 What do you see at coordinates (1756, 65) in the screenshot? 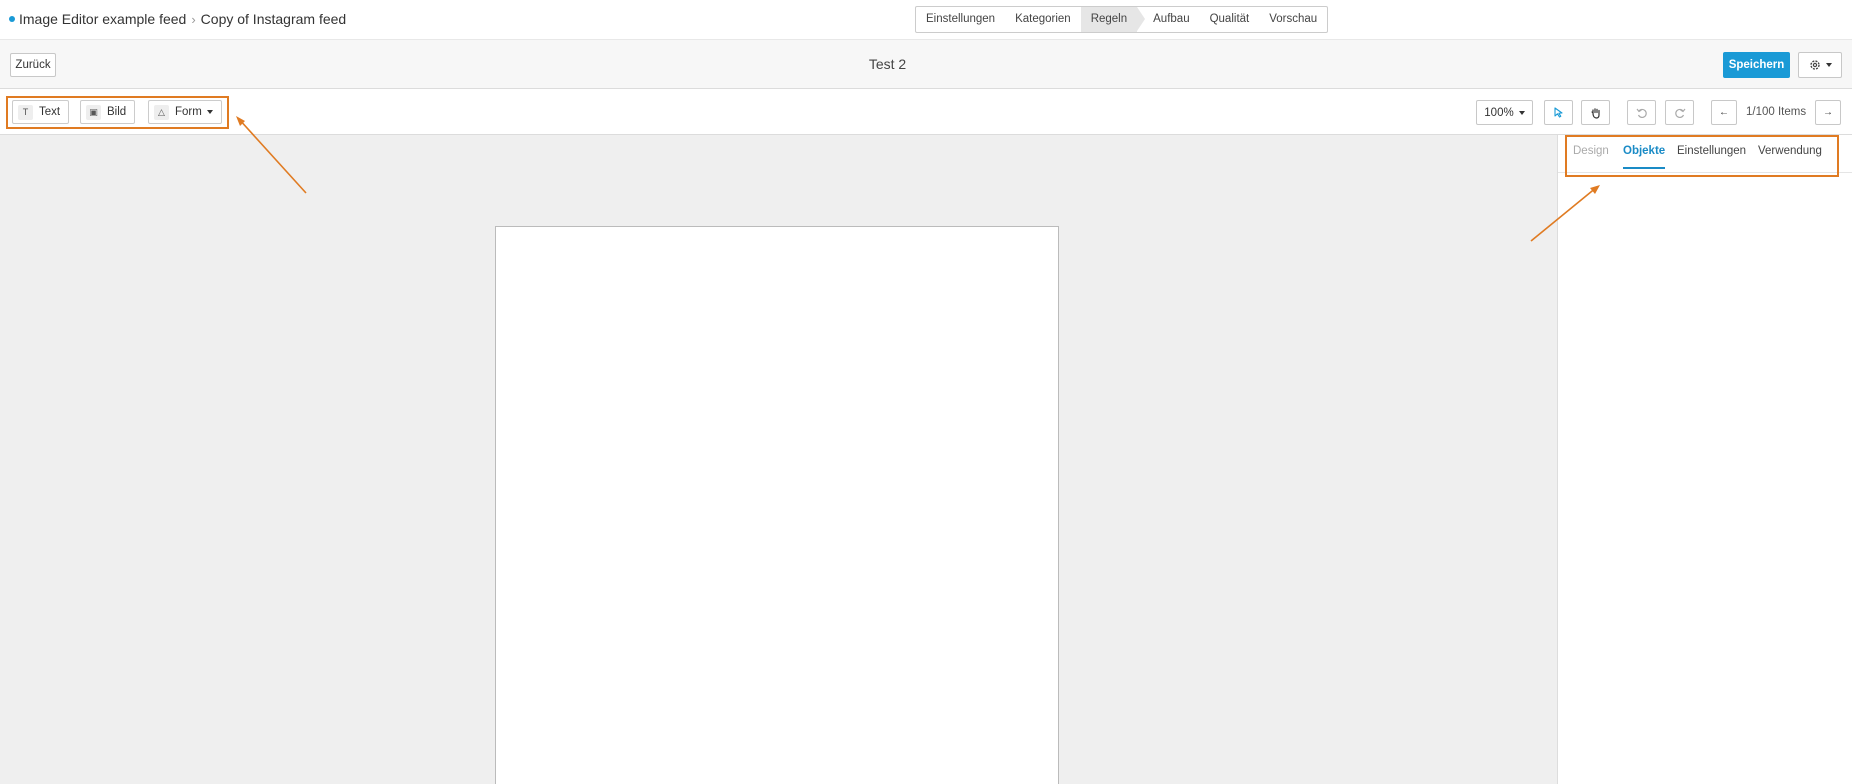
I see `save-button: Speichern` at bounding box center [1756, 65].